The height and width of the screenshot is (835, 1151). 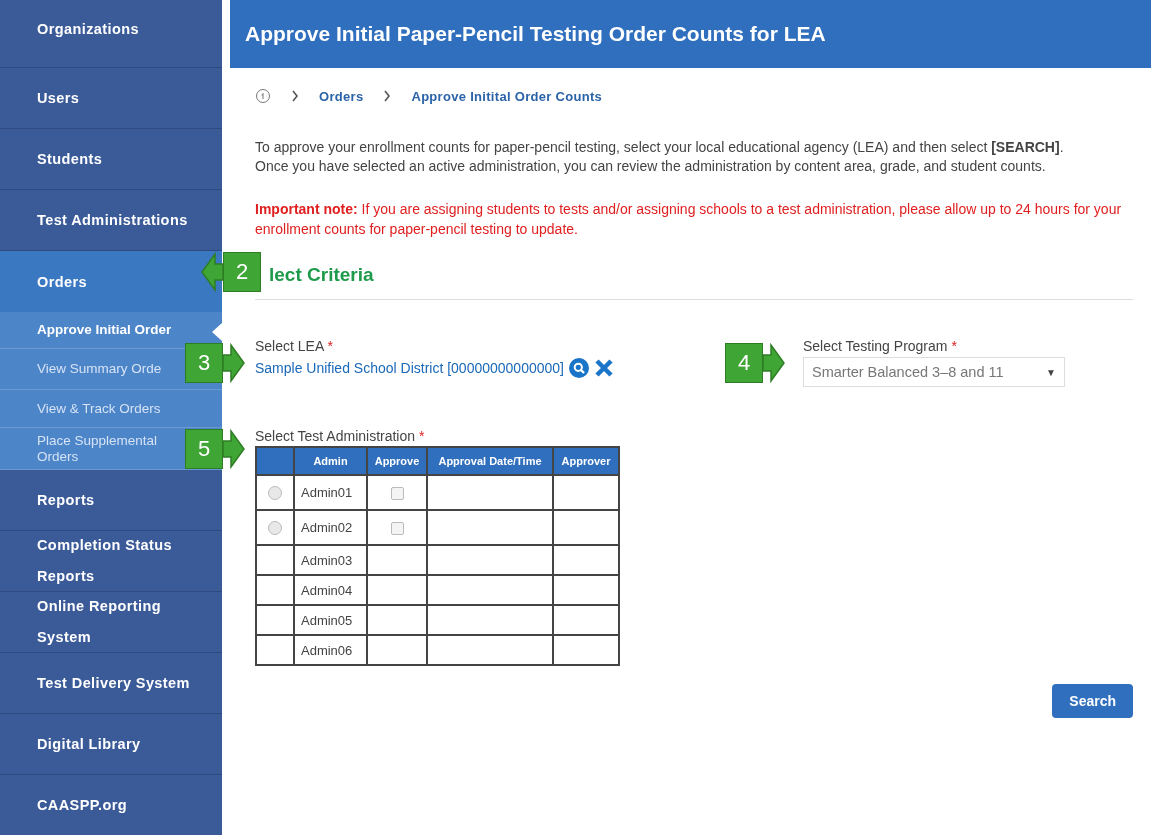 What do you see at coordinates (242, 272) in the screenshot?
I see `callout-badge: 2` at bounding box center [242, 272].